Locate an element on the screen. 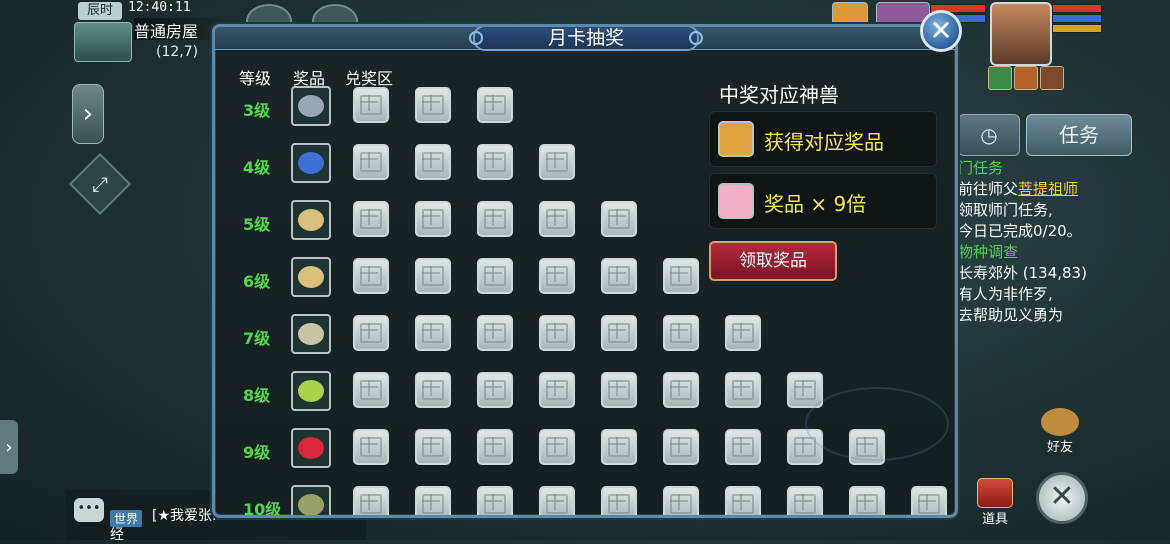 The image size is (1170, 544). prize-row: 6级 is located at coordinates (585, 280).